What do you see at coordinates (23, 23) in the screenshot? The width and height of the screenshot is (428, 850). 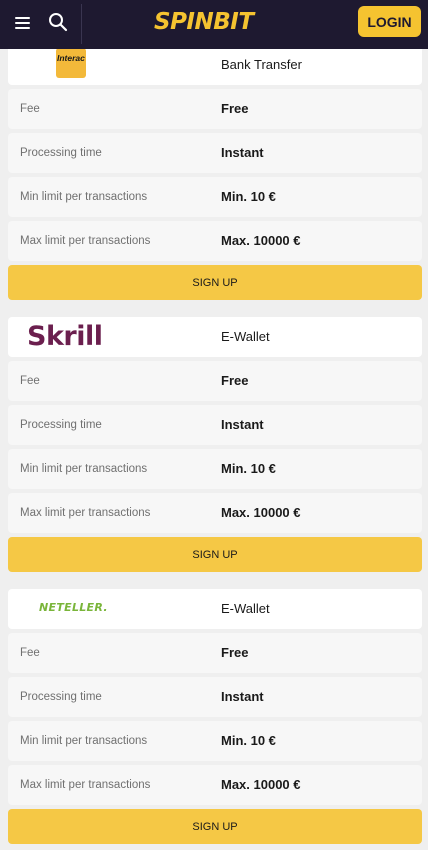 I see `hamburger-menu-icon` at bounding box center [23, 23].